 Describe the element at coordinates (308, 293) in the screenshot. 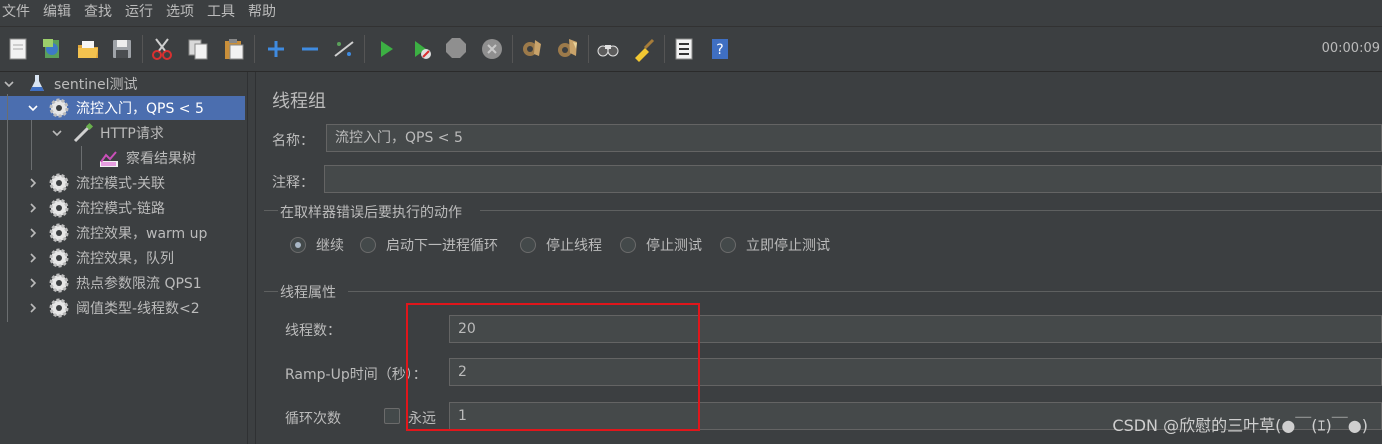

I see `thread-props-title: 线程属性` at that location.